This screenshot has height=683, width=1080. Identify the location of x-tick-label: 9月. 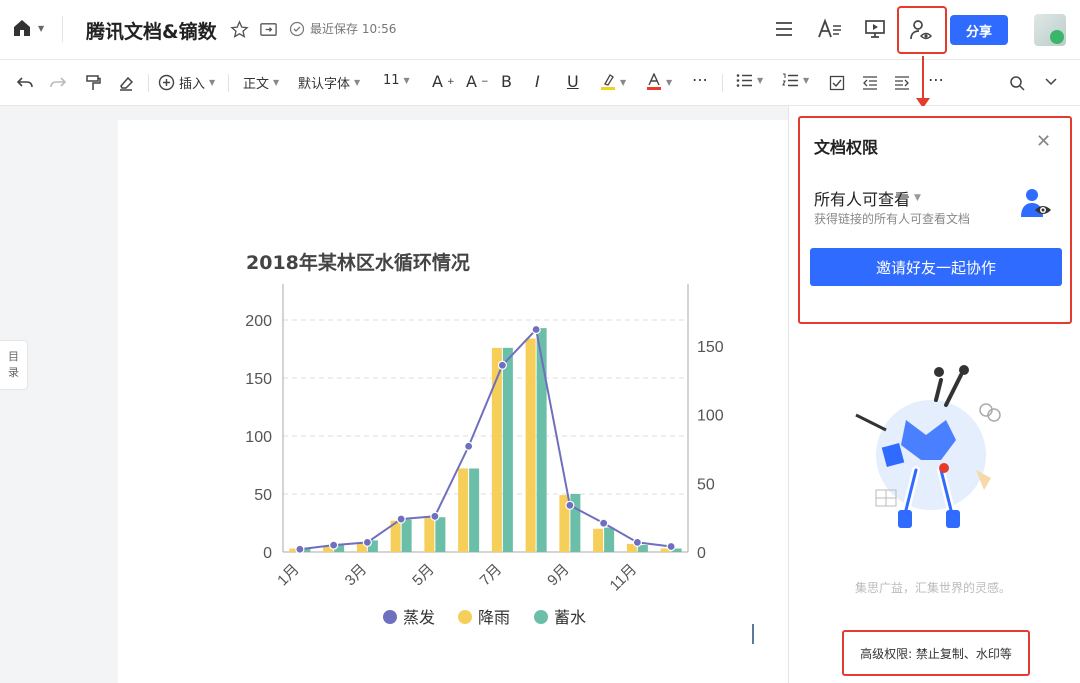
(558, 575).